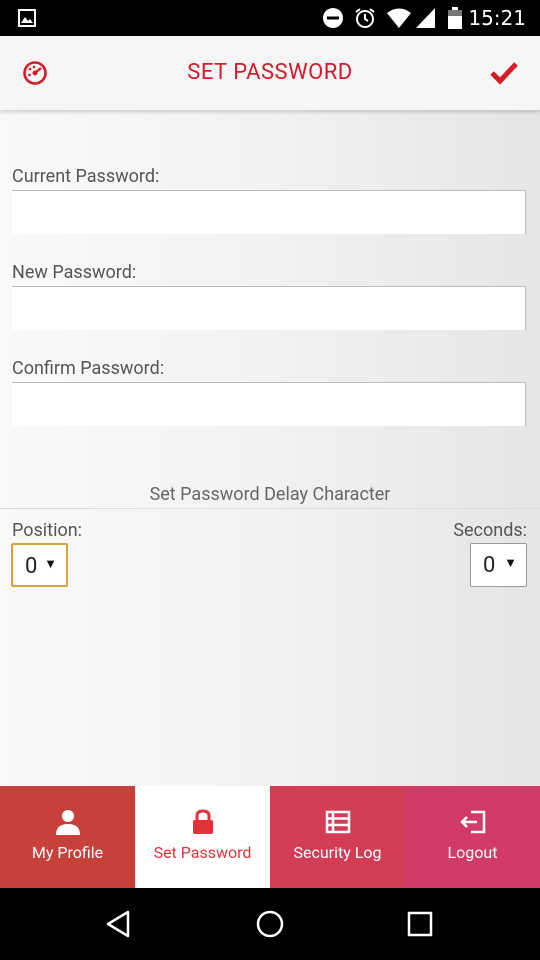 The image size is (540, 960). Describe the element at coordinates (425, 18) in the screenshot. I see `signal-icon` at that location.